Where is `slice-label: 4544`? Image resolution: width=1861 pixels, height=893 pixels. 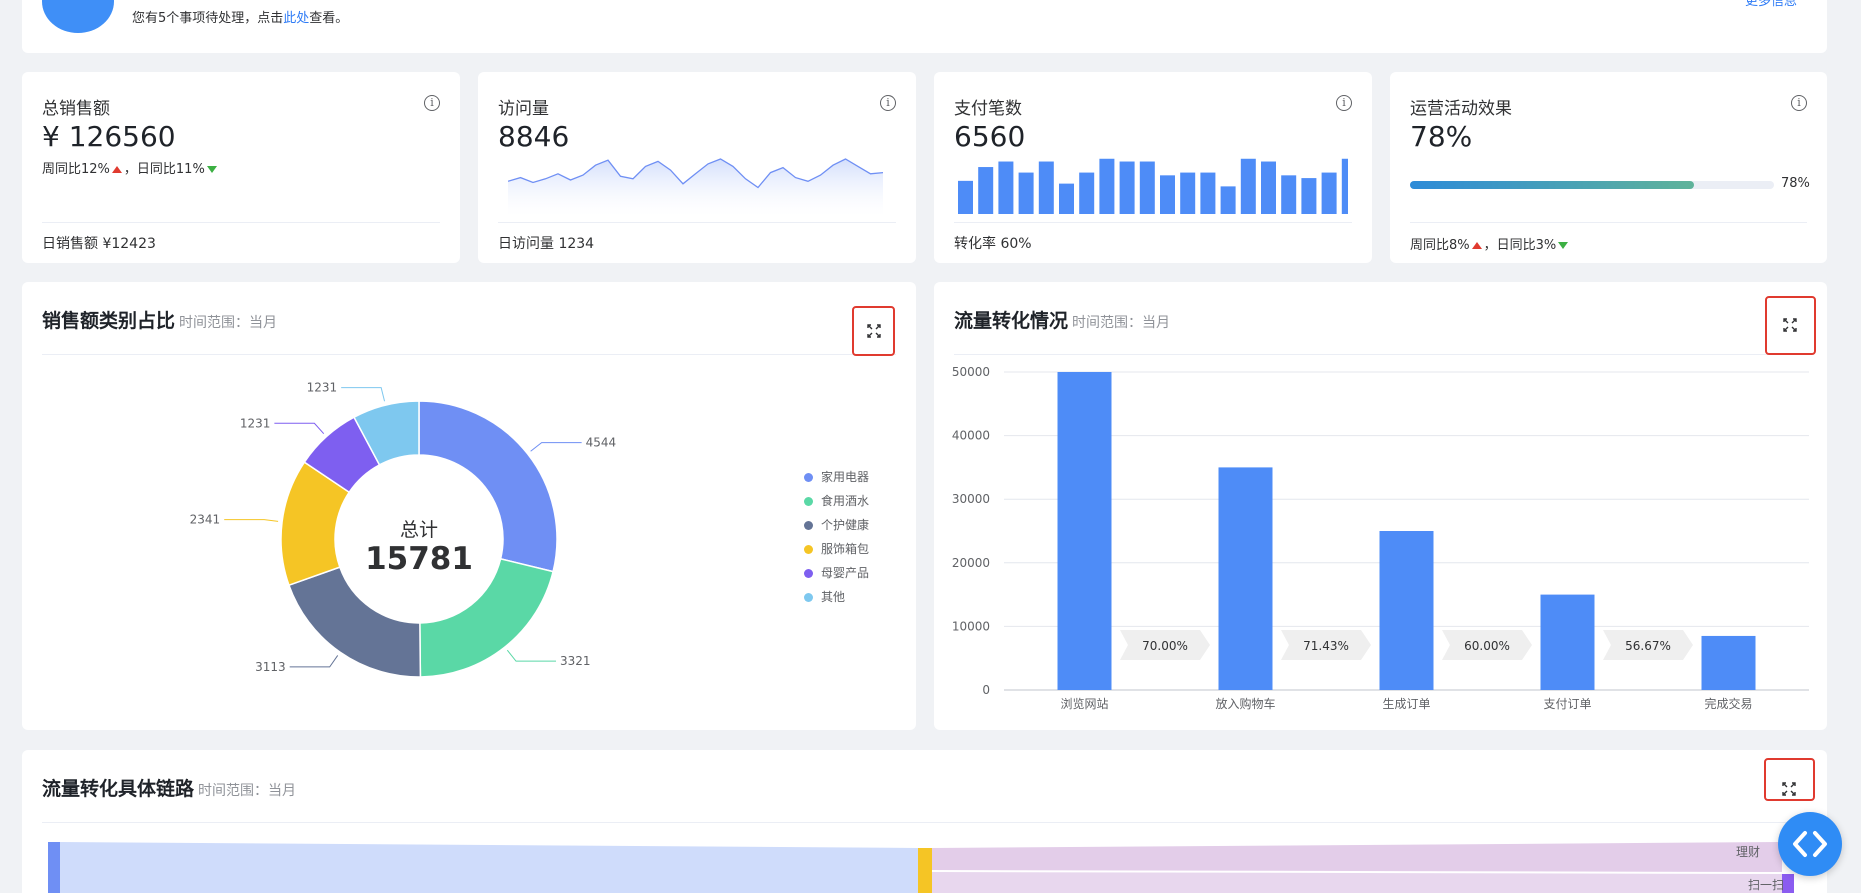 slice-label: 4544 is located at coordinates (601, 443).